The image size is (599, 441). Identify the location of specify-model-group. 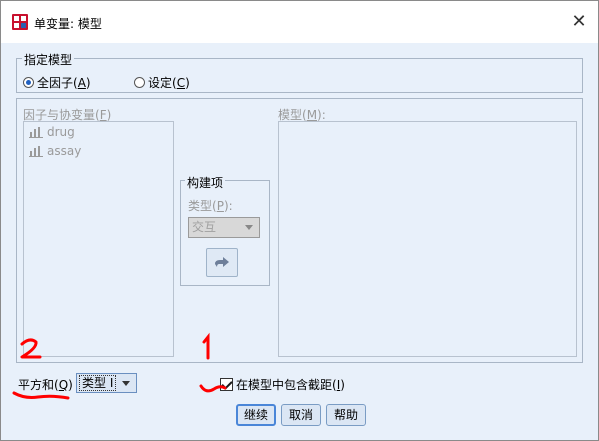
(299, 75).